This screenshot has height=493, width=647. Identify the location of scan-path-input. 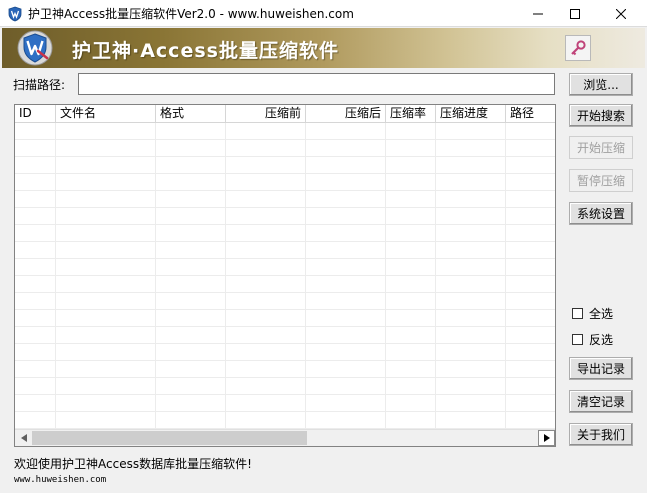
(316, 84).